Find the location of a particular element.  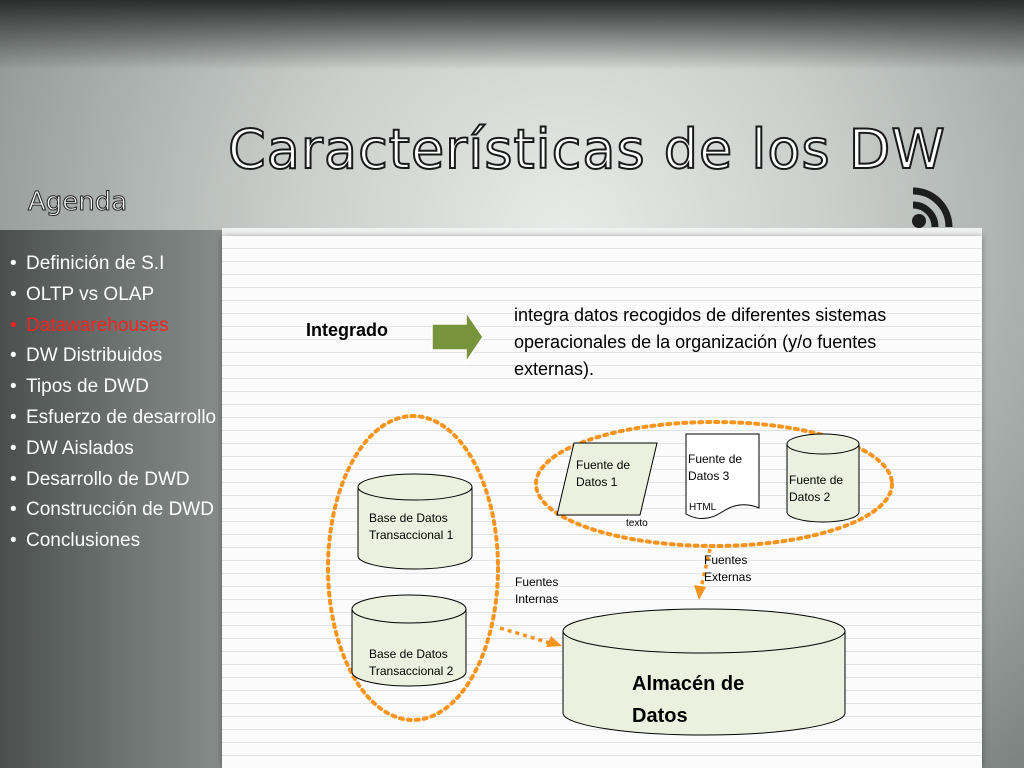

right-arrow-icon is located at coordinates (457, 337).